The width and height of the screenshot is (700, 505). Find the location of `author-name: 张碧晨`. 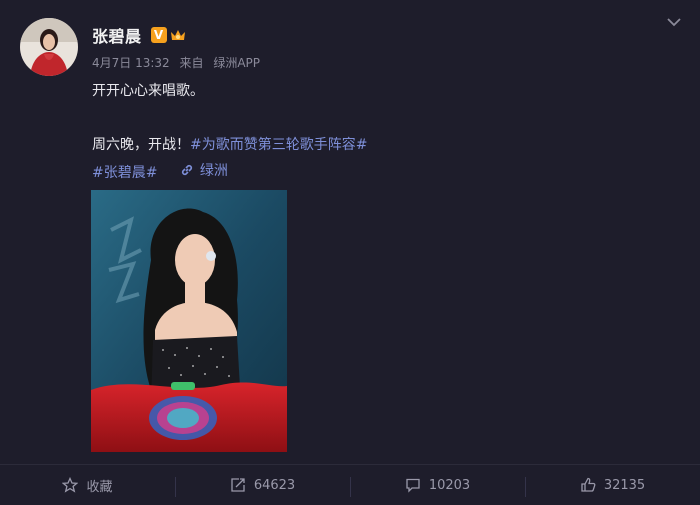

author-name: 张碧晨 is located at coordinates (117, 35).